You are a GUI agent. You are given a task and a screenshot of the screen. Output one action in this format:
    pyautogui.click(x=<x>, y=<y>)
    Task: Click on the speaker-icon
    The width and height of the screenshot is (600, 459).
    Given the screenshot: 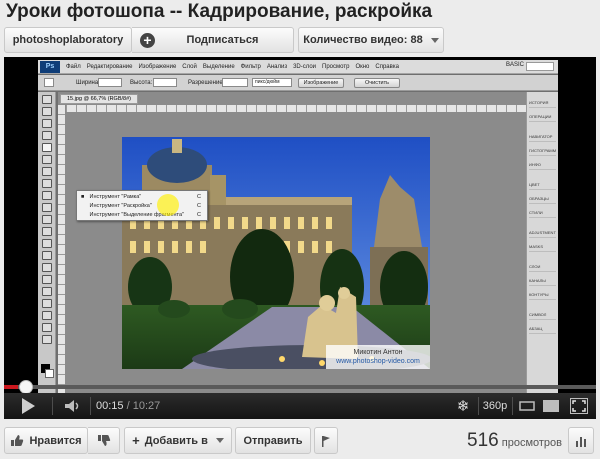 What is the action you would take?
    pyautogui.click(x=72, y=406)
    